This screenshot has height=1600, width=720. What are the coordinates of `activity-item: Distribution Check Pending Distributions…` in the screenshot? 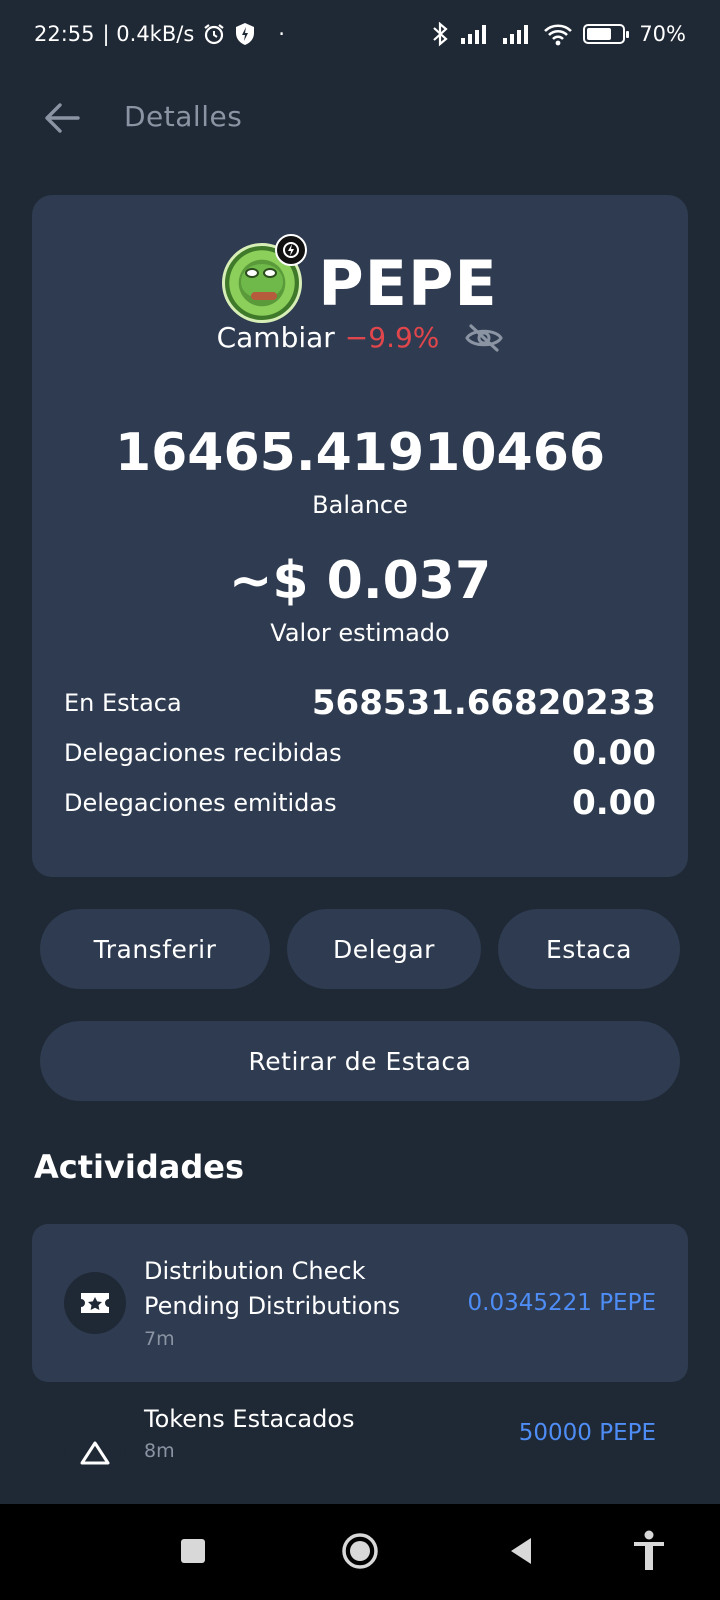 It's located at (360, 1303).